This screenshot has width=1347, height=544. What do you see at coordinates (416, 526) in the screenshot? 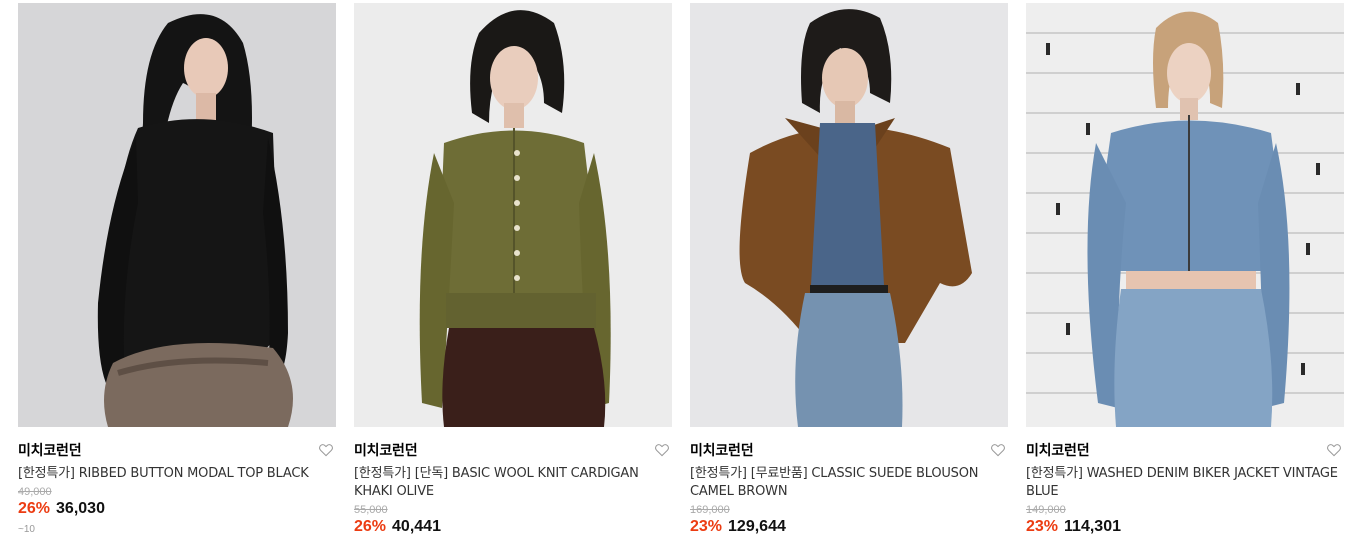
I see `sale-price: 40,441` at bounding box center [416, 526].